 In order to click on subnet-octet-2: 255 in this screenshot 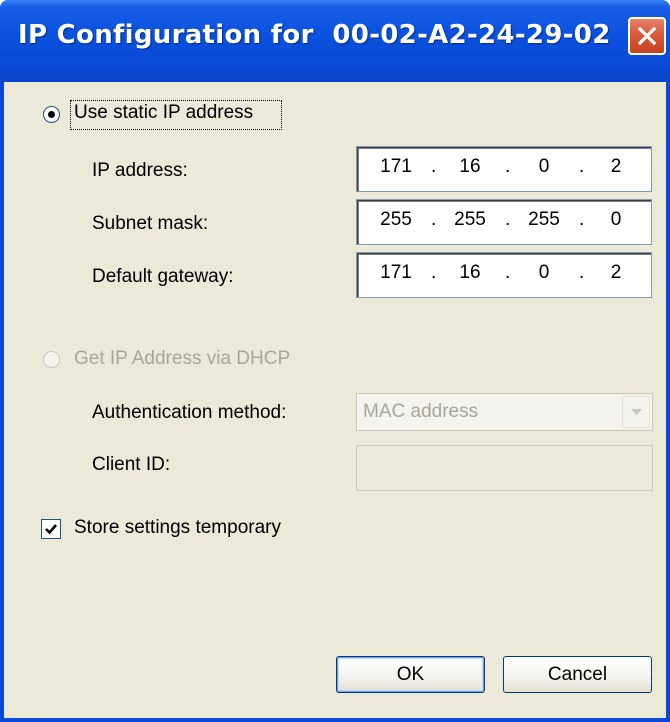, I will do `click(470, 220)`.